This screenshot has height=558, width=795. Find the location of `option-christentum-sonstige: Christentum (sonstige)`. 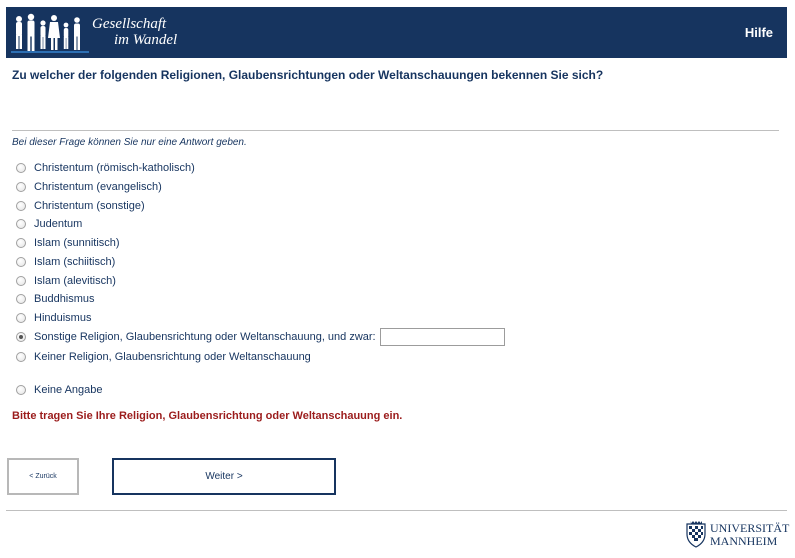

option-christentum-sonstige: Christentum (sonstige) is located at coordinates (80, 206).